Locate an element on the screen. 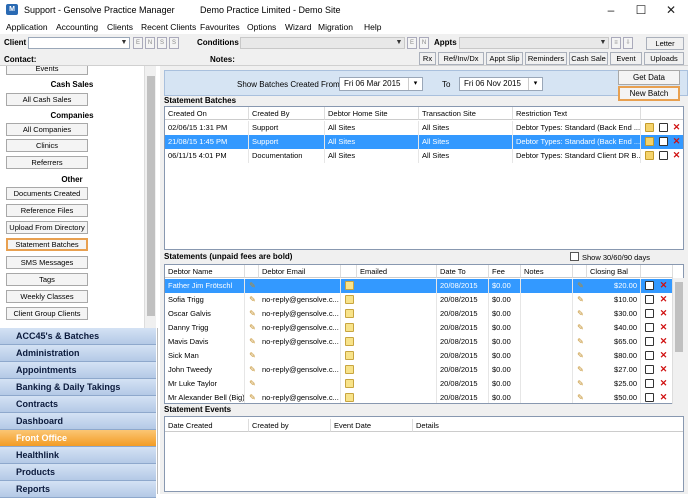 Image resolution: width=688 pixels, height=498 pixels. sidebar-scrollbar-thumb is located at coordinates (151, 196).